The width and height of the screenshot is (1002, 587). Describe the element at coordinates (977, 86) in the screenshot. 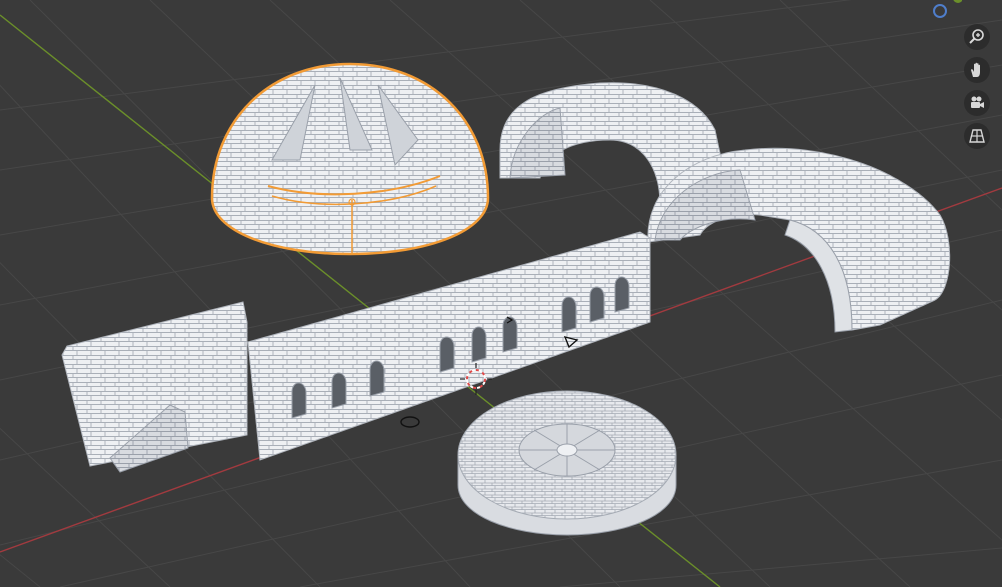

I see `navigation-tools` at that location.